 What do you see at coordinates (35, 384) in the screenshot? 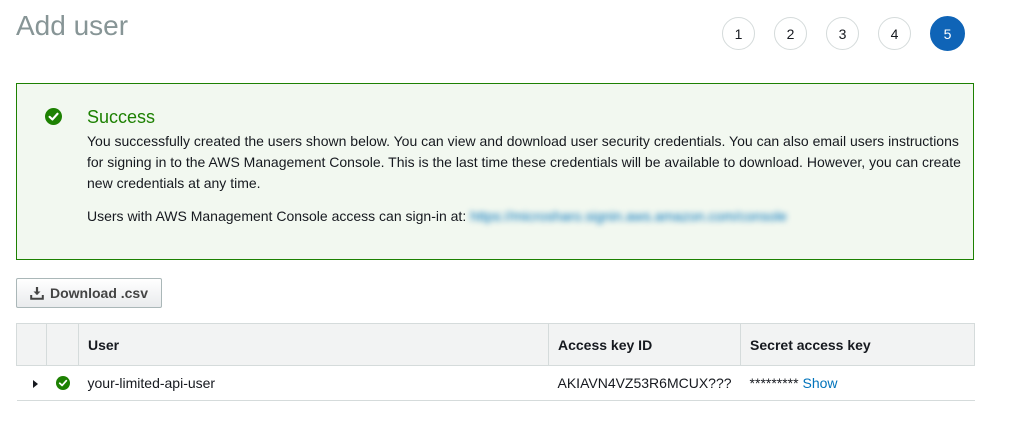
I see `expand-caret-icon` at bounding box center [35, 384].